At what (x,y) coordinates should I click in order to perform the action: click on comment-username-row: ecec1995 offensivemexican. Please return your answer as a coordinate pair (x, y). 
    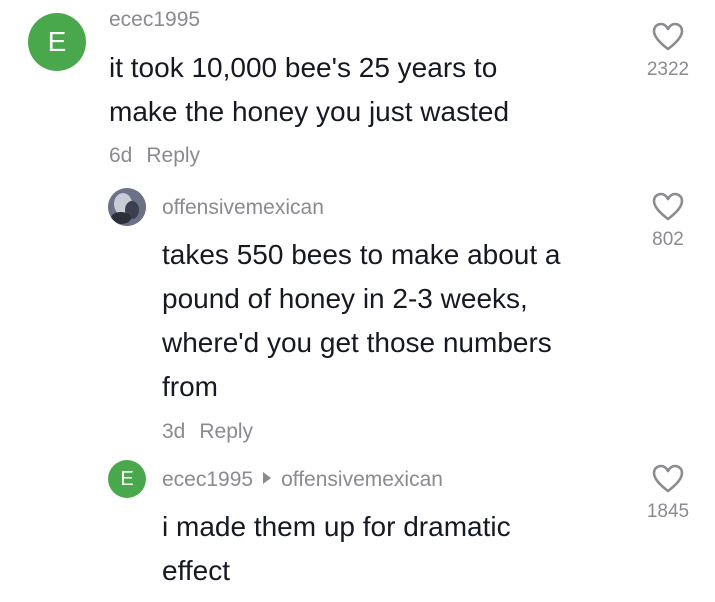
    Looking at the image, I should click on (302, 479).